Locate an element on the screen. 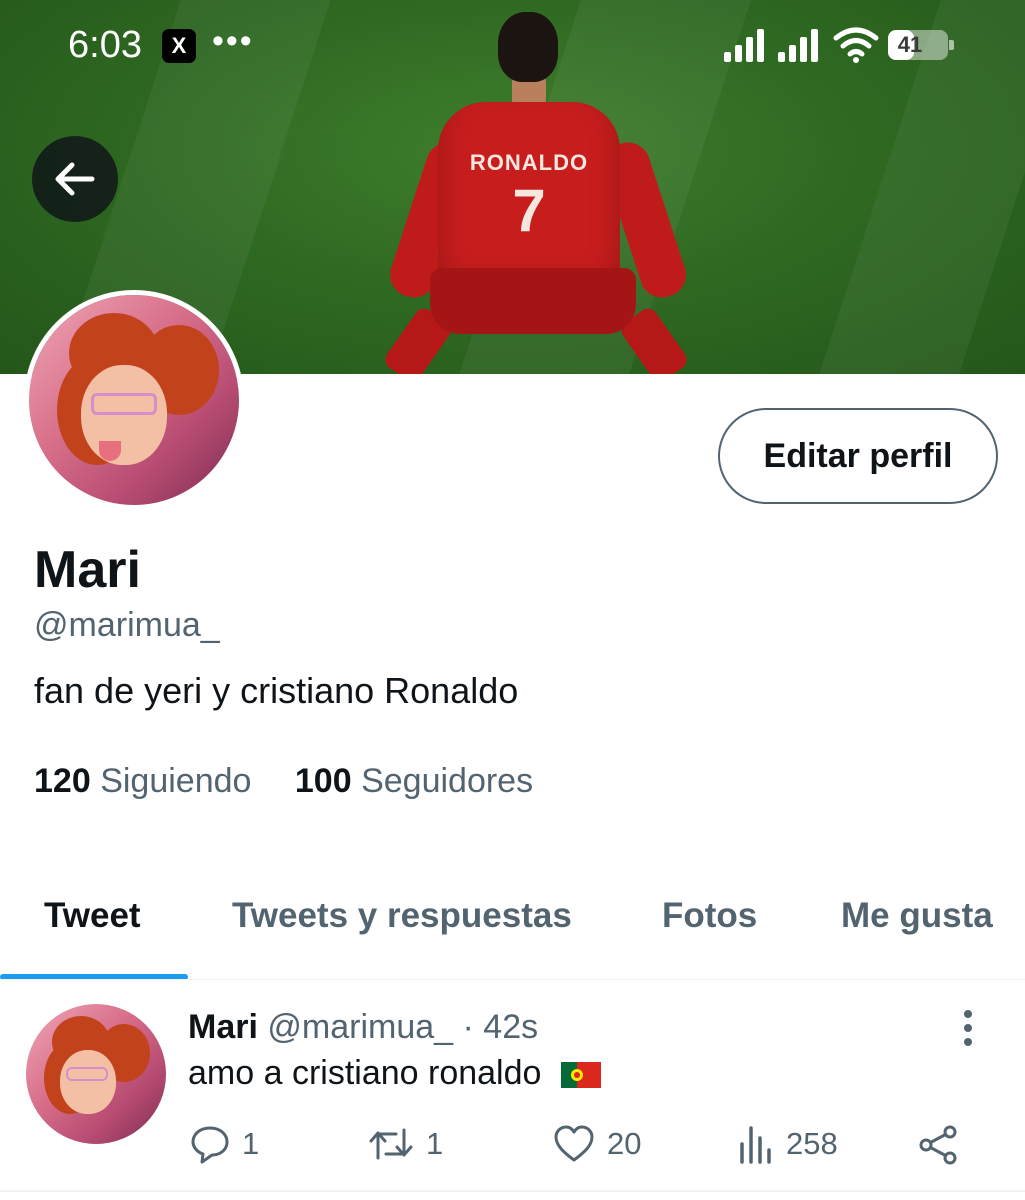 Image resolution: width=1025 pixels, height=1200 pixels. jersey-name: RONALDO is located at coordinates (529, 162).